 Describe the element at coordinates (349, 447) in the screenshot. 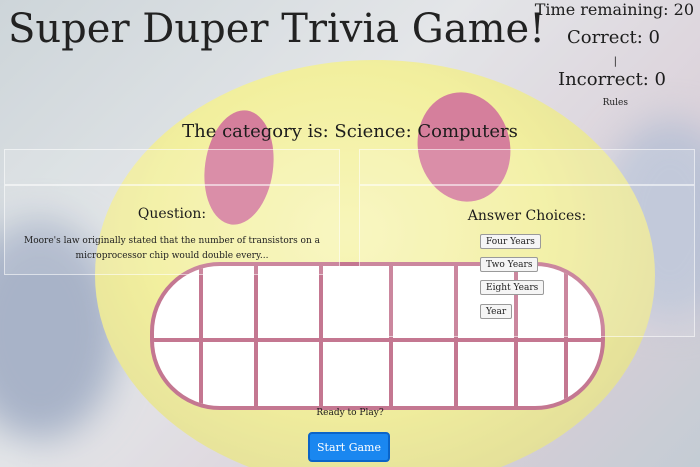

I see `start-game-button: Start Game` at that location.